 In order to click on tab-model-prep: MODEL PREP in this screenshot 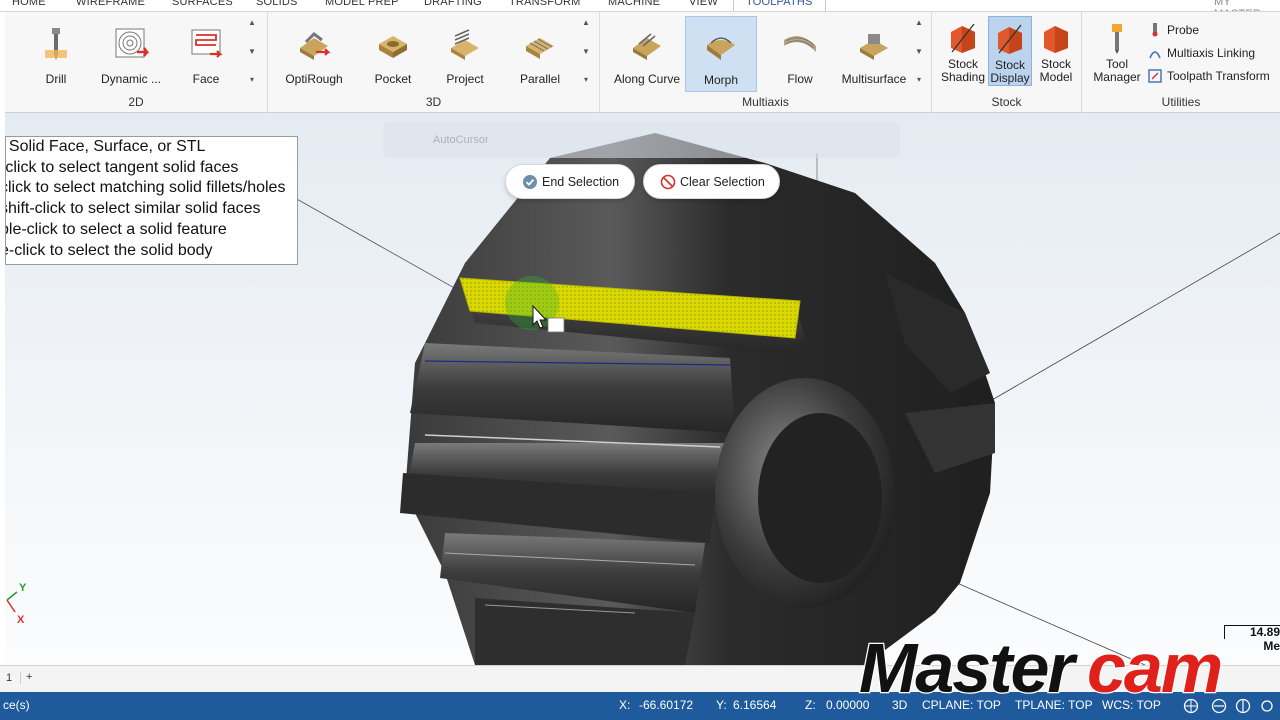, I will do `click(362, 4)`.